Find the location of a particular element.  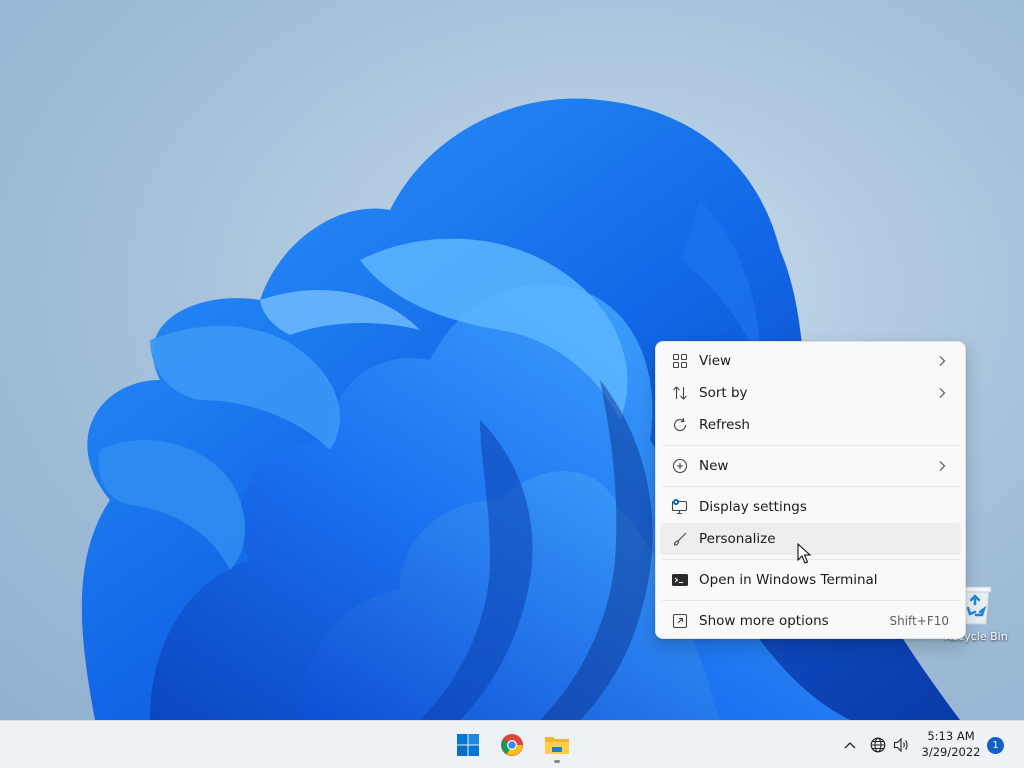

menu-item-view: View is located at coordinates (810, 361).